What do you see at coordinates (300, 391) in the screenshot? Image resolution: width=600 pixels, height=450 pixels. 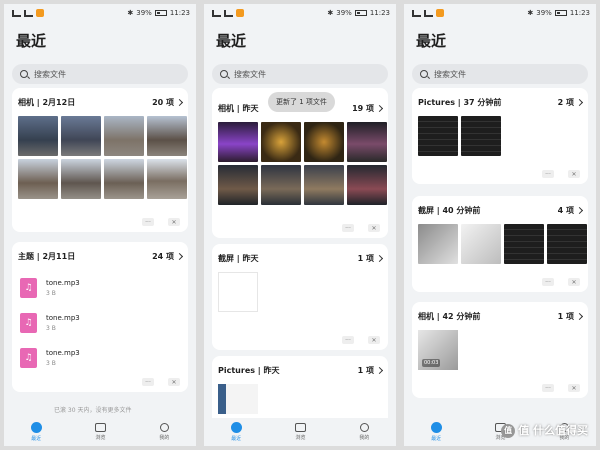 I see `recent-group-card: Pictures | 昨天 1 项` at bounding box center [300, 391].